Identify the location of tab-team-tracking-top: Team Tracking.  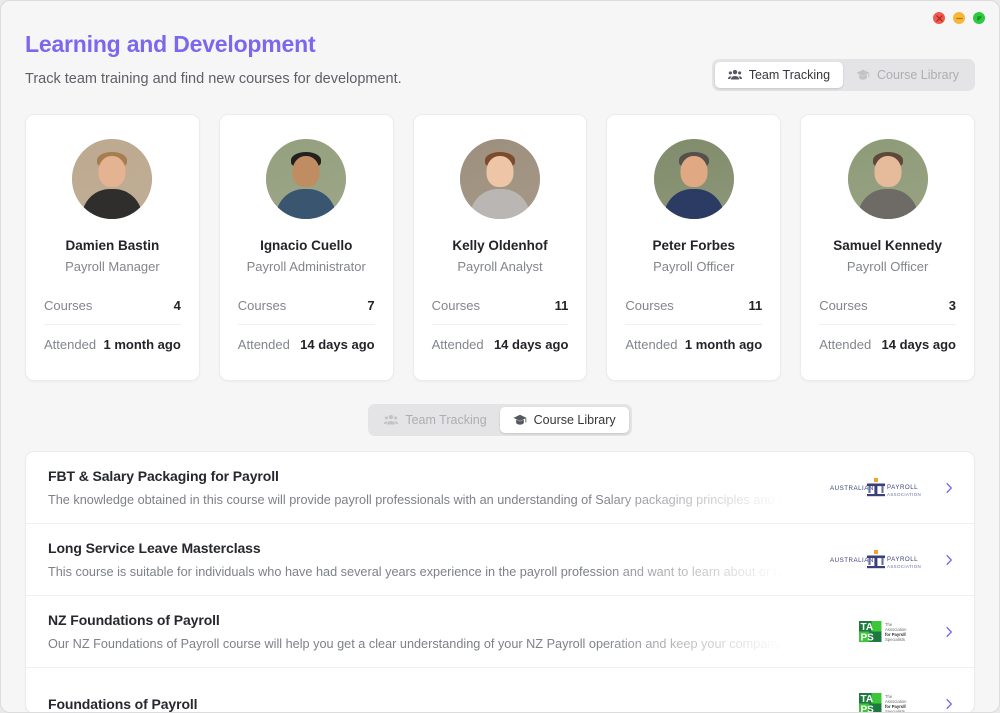
(779, 75).